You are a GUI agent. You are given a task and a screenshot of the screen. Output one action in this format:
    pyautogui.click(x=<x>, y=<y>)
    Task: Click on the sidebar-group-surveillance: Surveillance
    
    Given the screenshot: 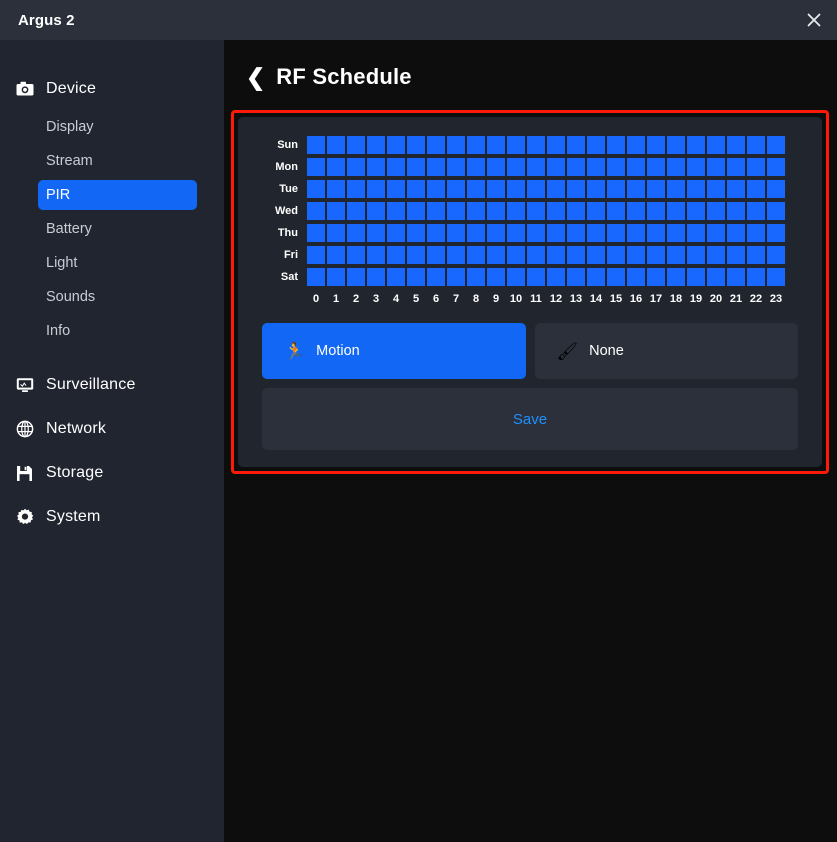 What is the action you would take?
    pyautogui.click(x=112, y=385)
    